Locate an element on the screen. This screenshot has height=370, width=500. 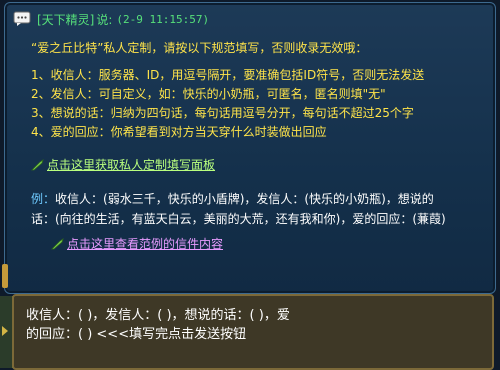
input-line: 的回应：( ) <<<填写完点击发送按钮 is located at coordinates (136, 334).